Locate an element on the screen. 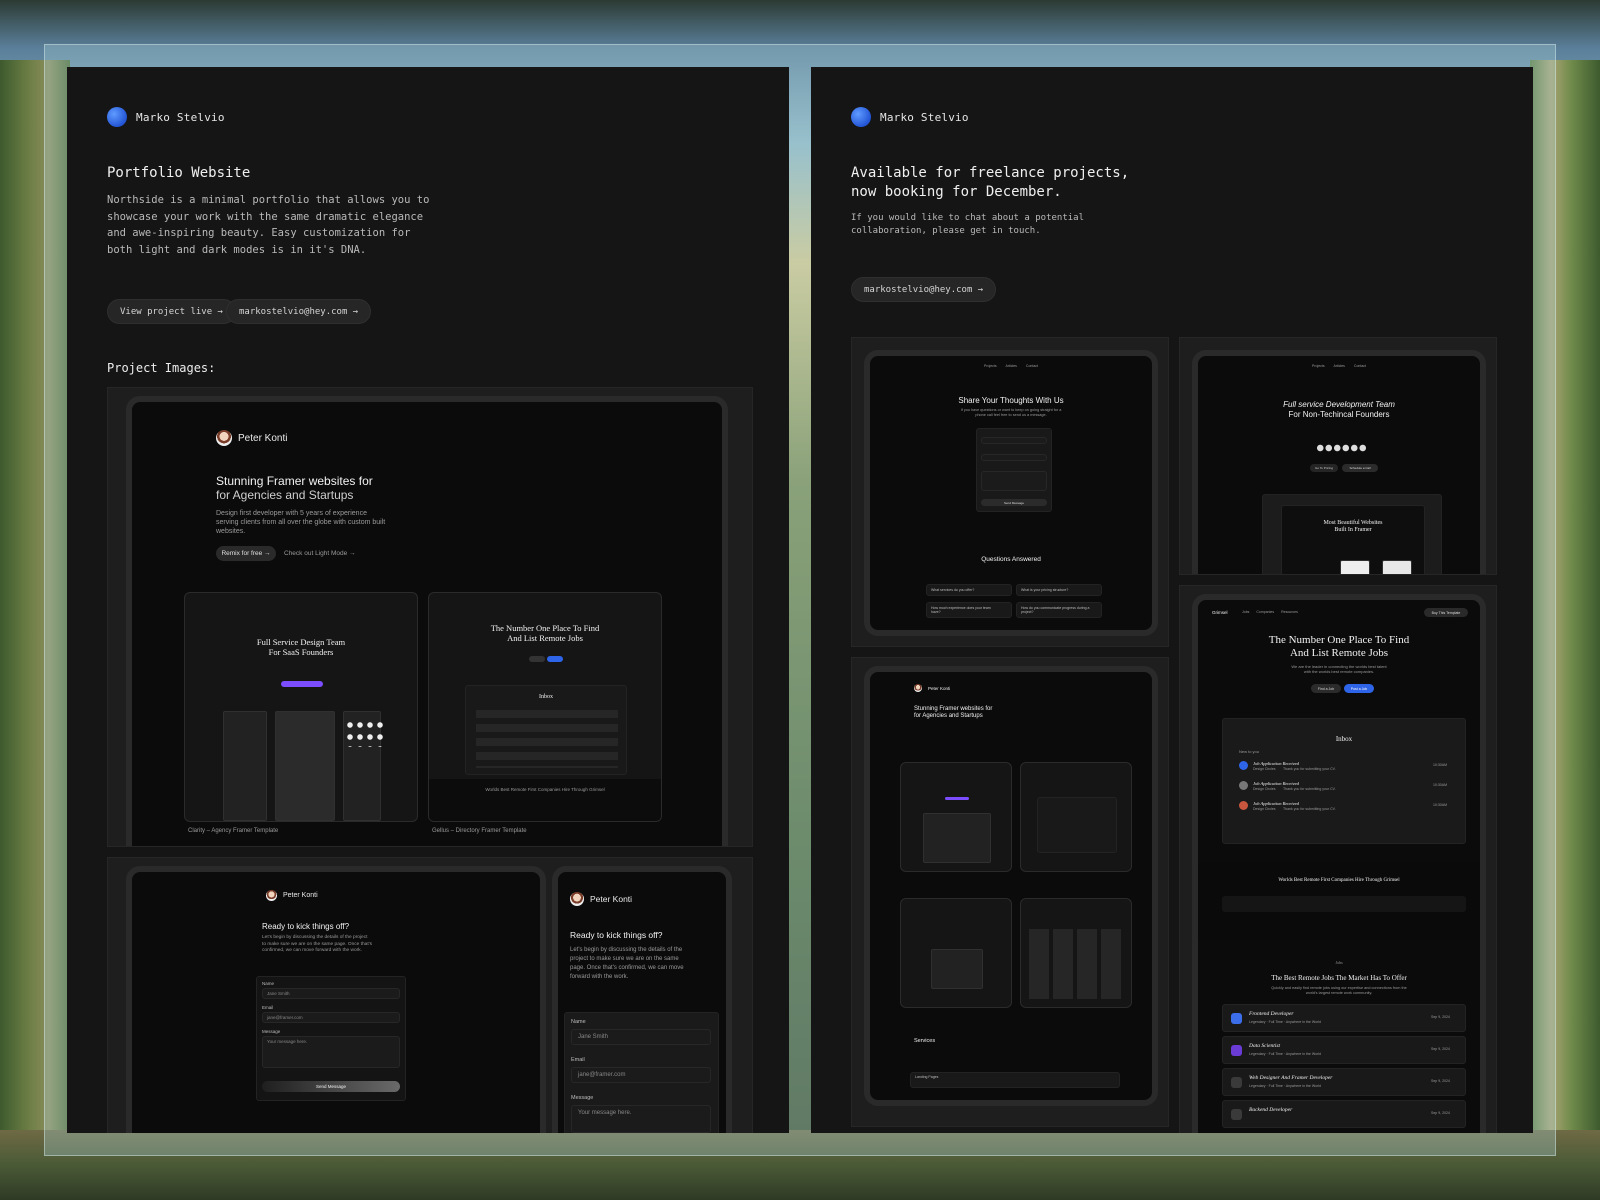 This screenshot has width=1600, height=1200. mock-nav-item: Jobs is located at coordinates (1246, 612).